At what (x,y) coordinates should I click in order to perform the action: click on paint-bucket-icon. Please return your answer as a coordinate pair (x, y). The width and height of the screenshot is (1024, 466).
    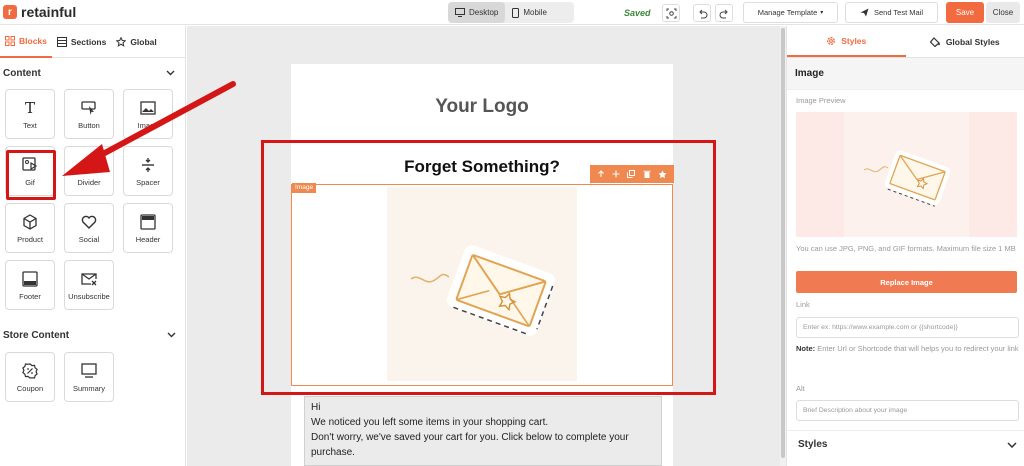
    Looking at the image, I should click on (935, 42).